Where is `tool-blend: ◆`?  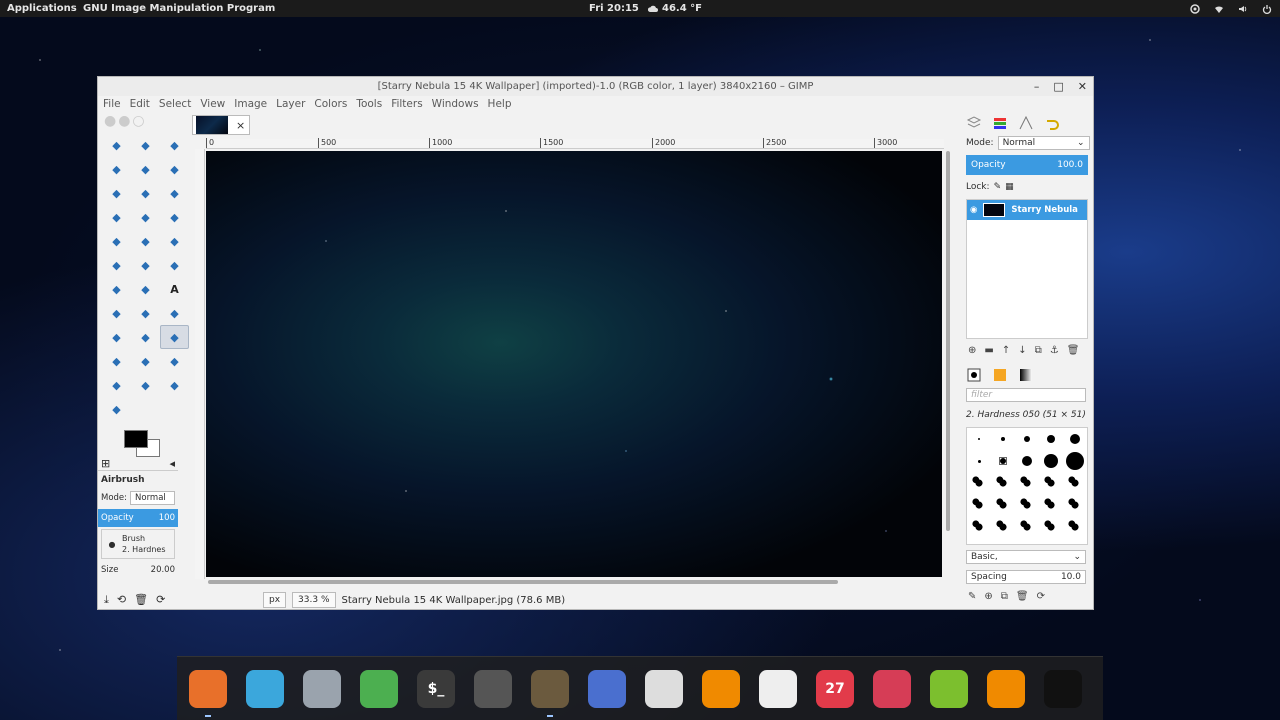
tool-blend: ◆ is located at coordinates (145, 313).